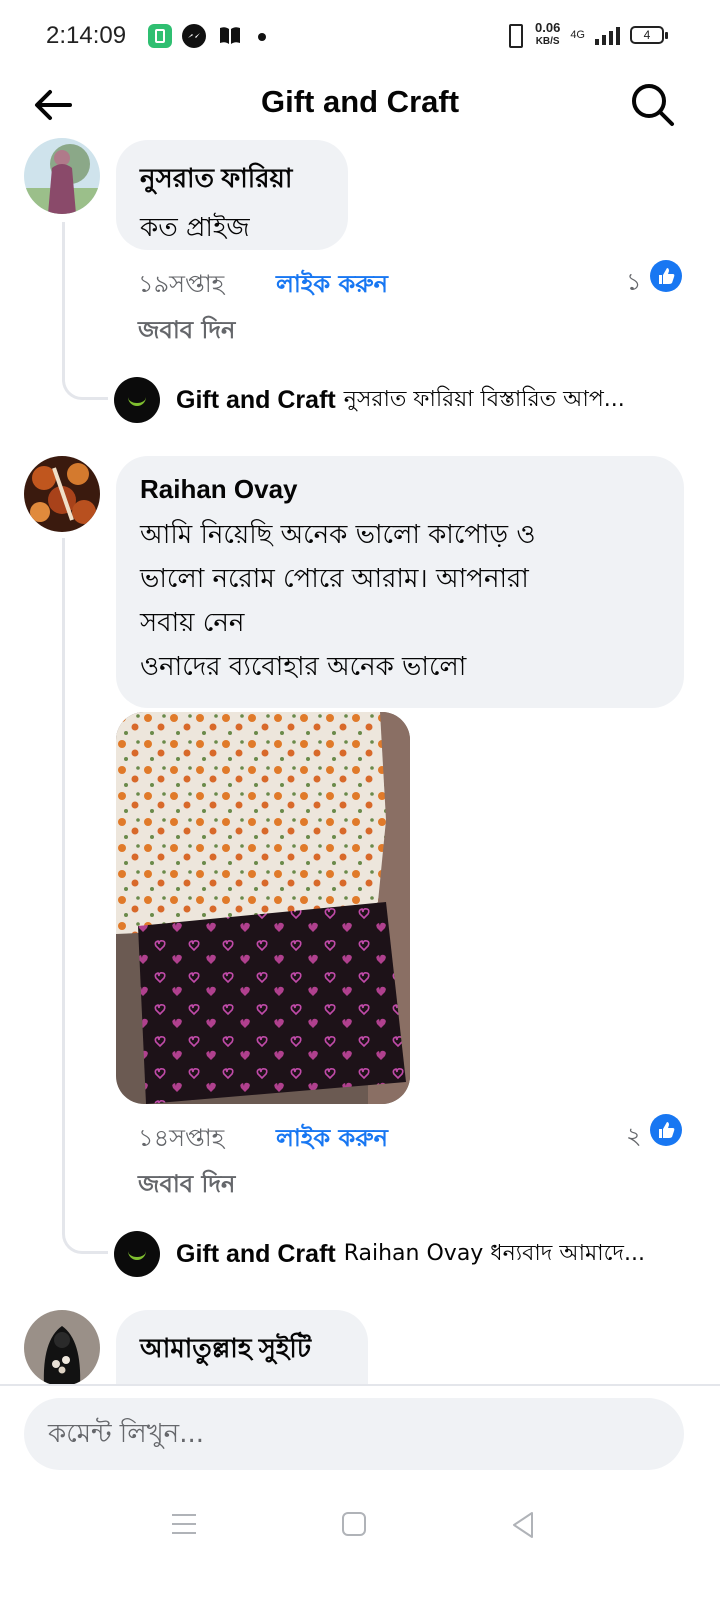  I want to click on battery-icon: 4, so click(649, 35).